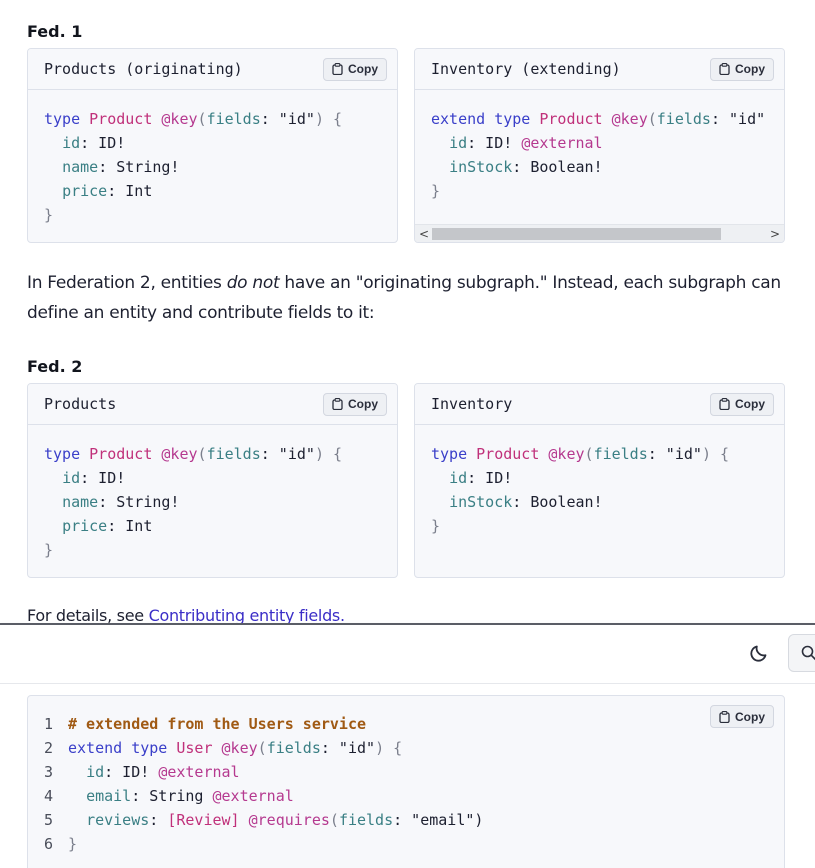  Describe the element at coordinates (80, 404) in the screenshot. I see `panel-title: Products` at that location.